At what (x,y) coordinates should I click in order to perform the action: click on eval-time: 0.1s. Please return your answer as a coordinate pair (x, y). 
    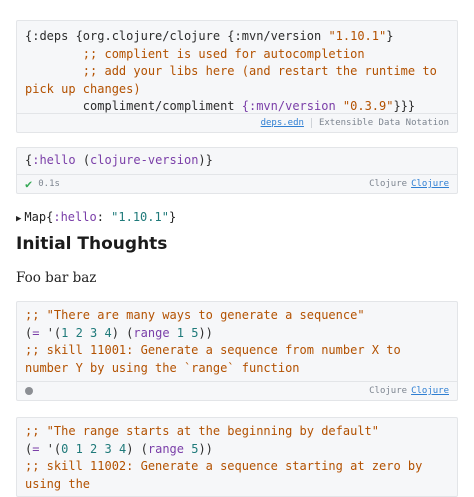
    Looking at the image, I should click on (49, 184).